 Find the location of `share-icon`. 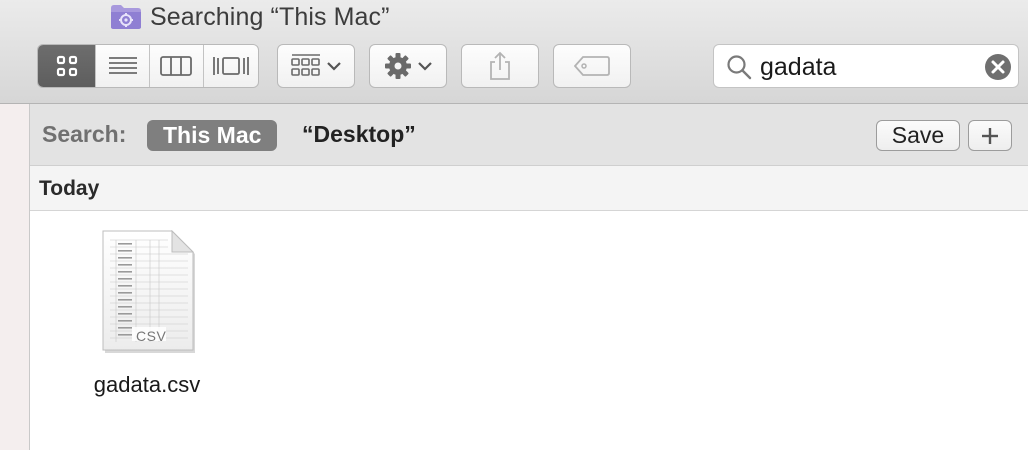

share-icon is located at coordinates (500, 65).